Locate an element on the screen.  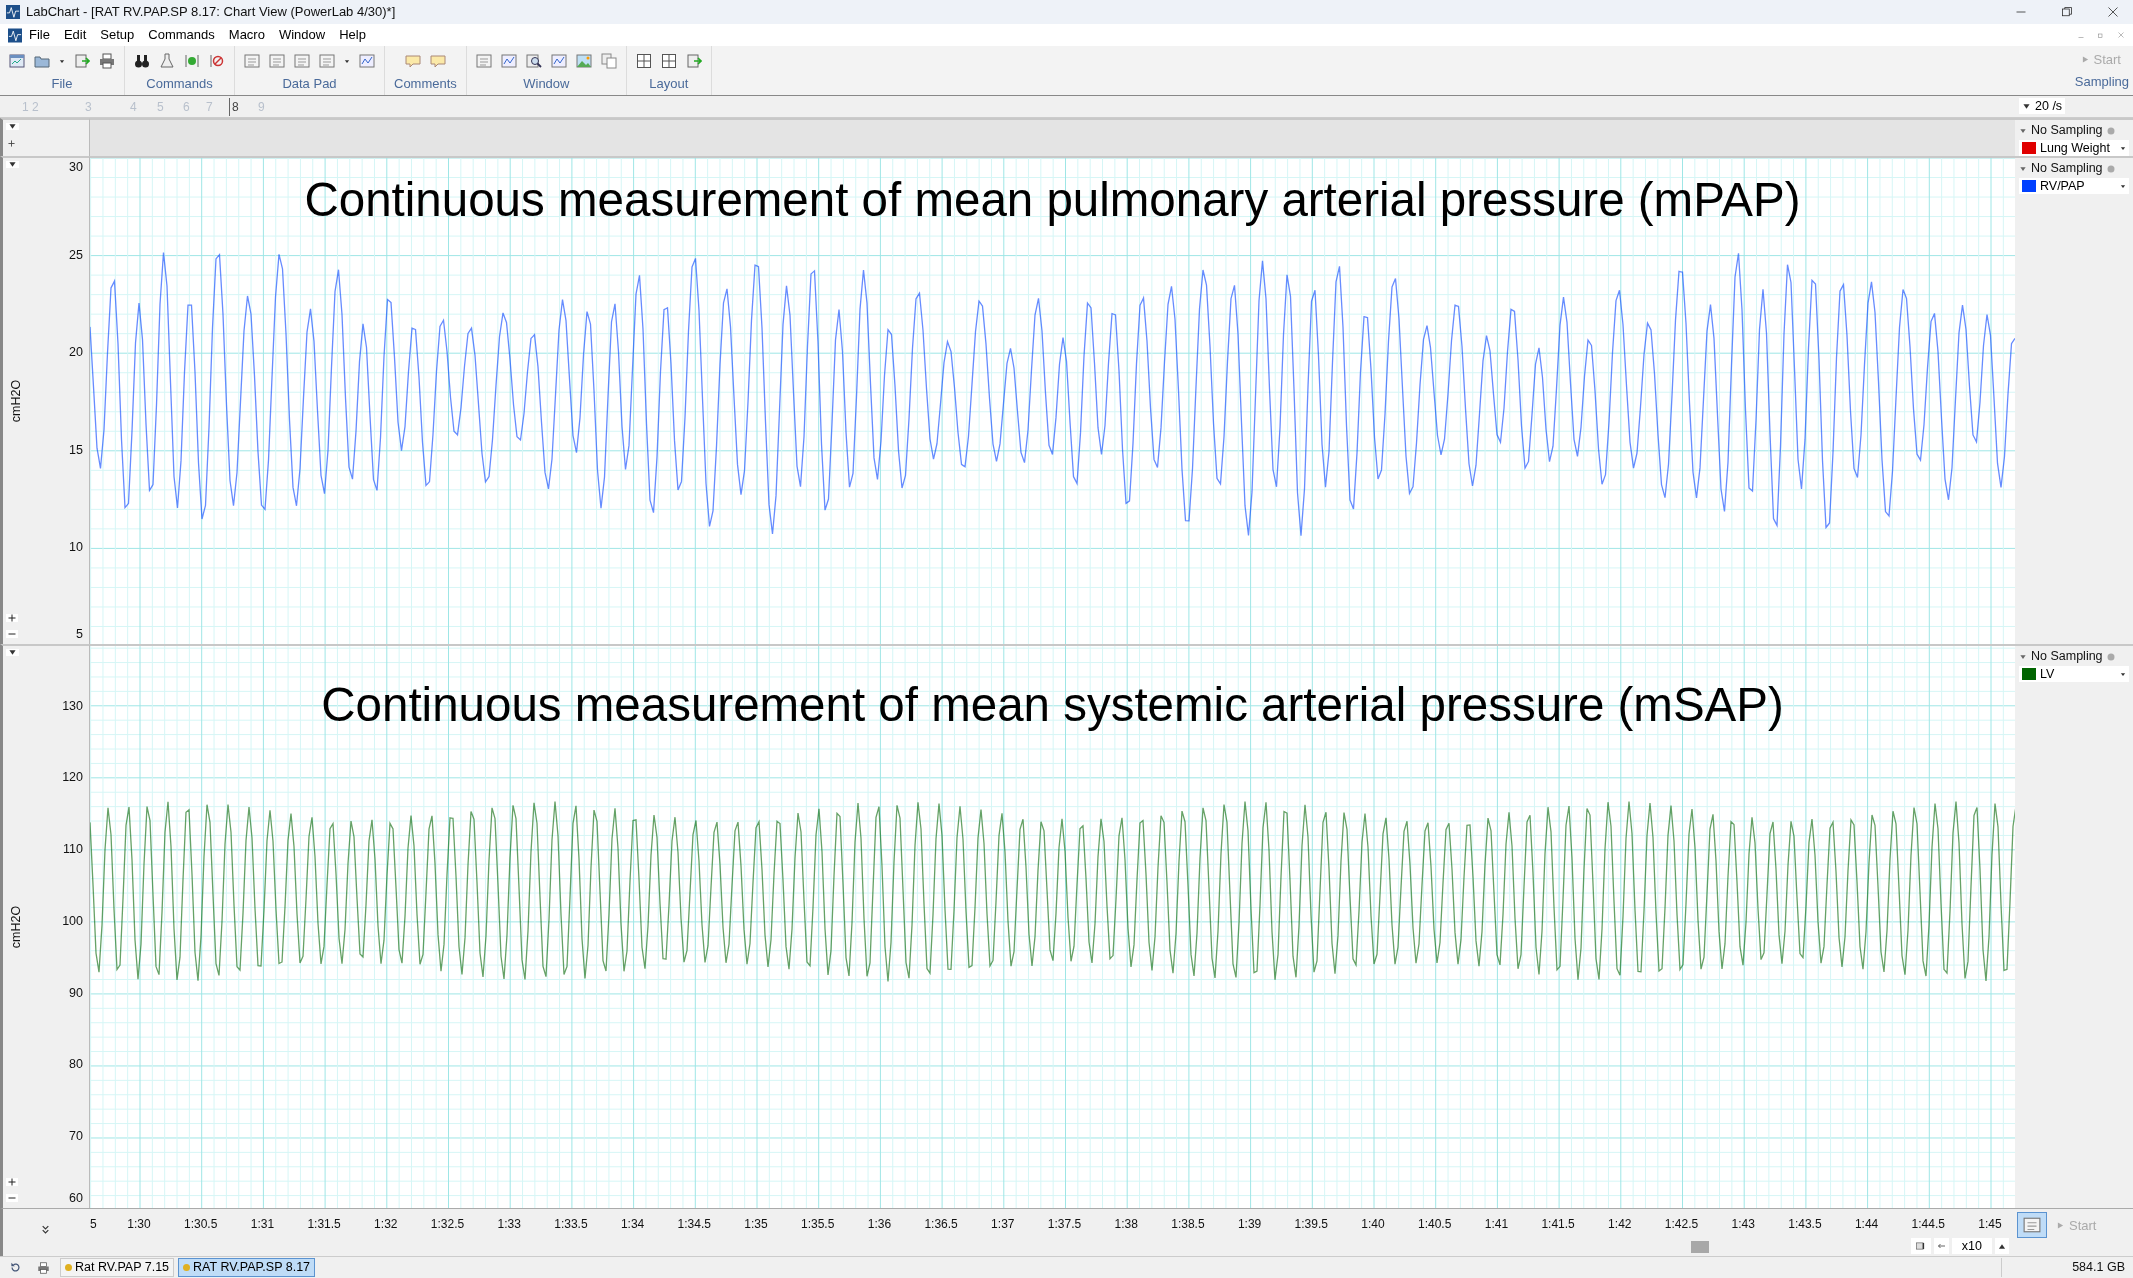
view-button is located at coordinates (2032, 1225).